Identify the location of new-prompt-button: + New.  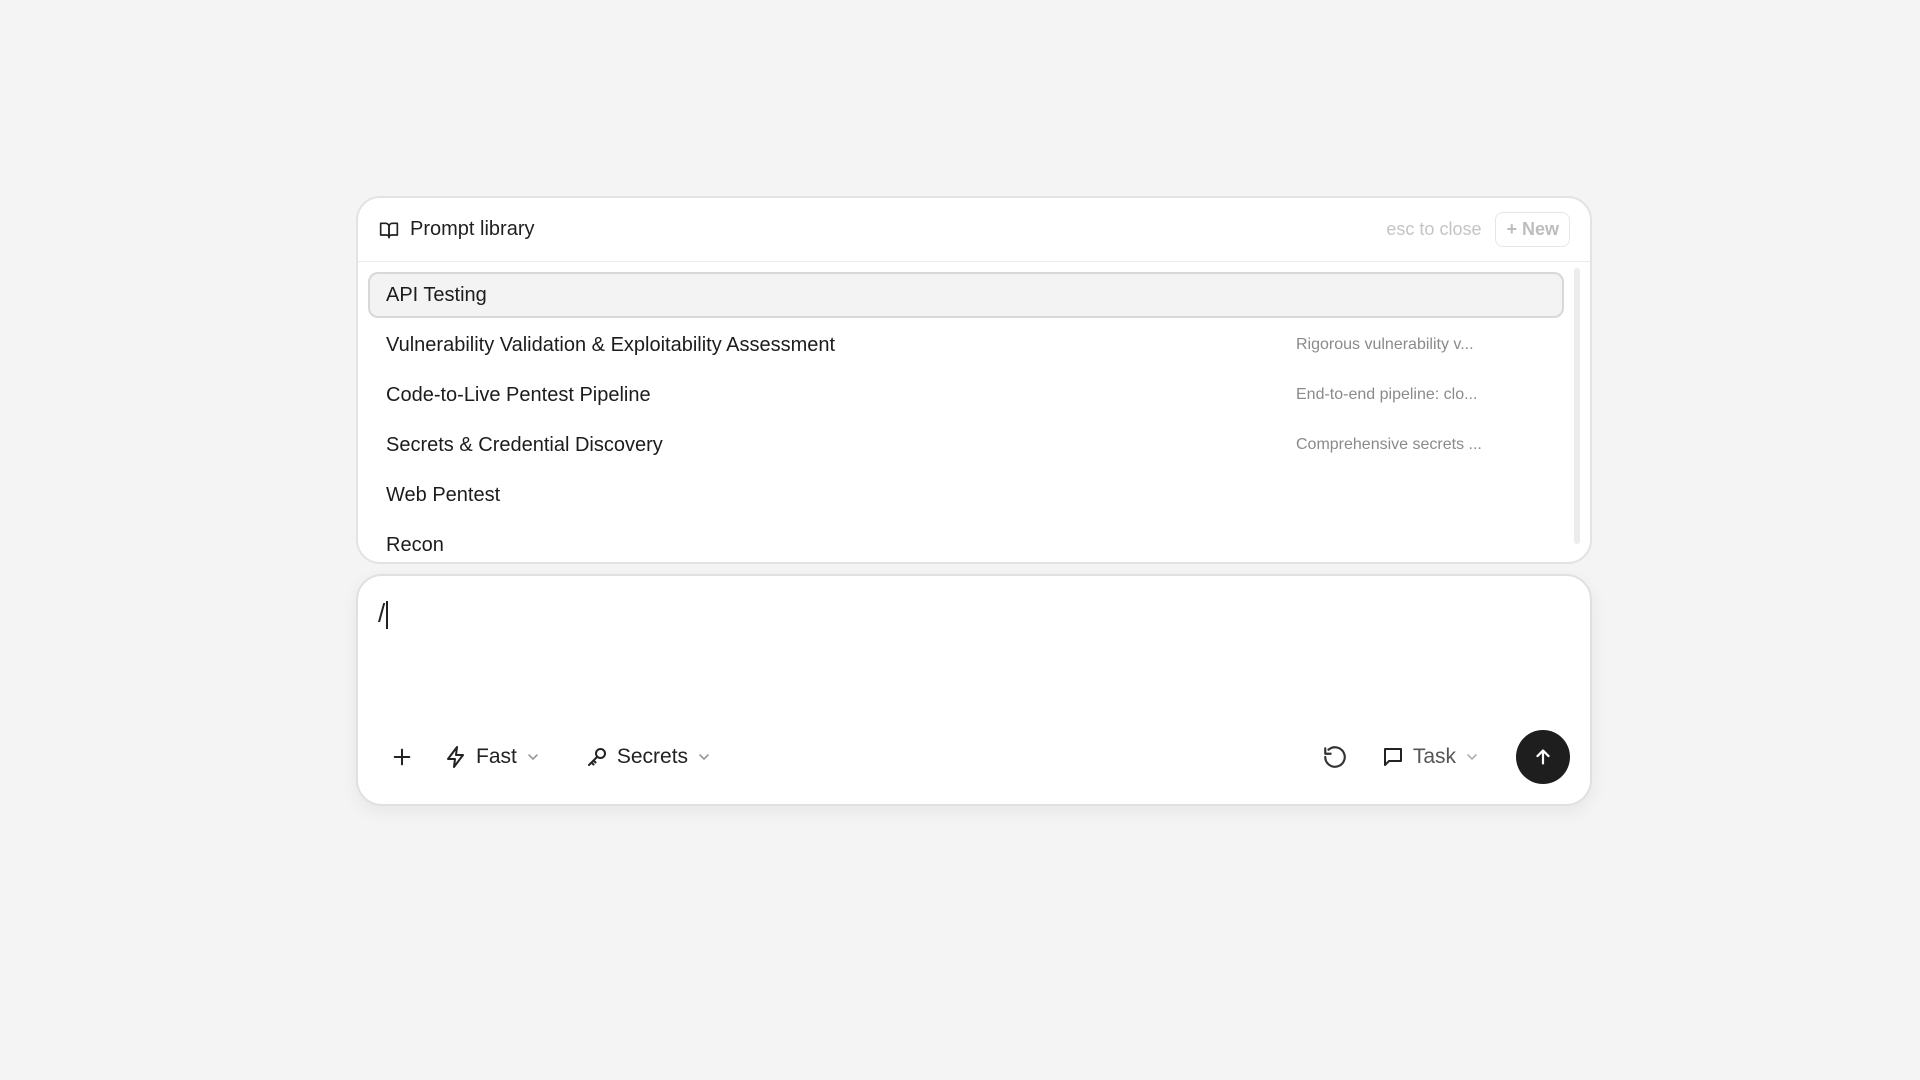
(1532, 229).